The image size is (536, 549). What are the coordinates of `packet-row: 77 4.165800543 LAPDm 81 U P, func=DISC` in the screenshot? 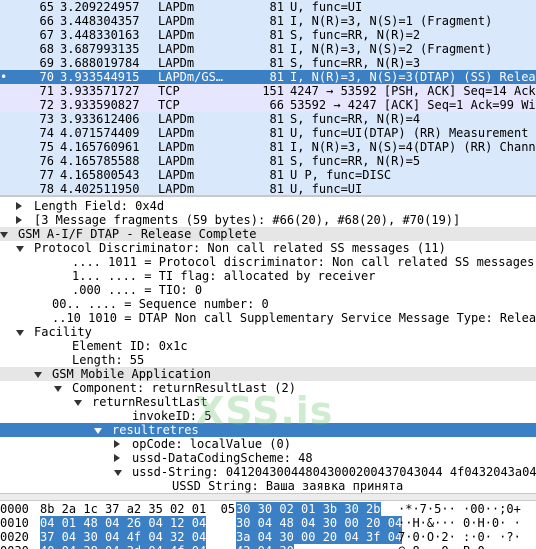 It's located at (268, 175).